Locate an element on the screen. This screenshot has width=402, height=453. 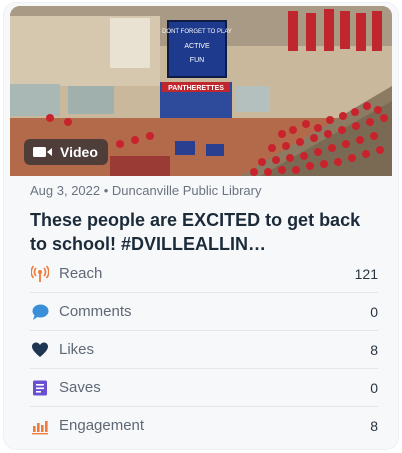
stat-value-comments: 0 is located at coordinates (374, 311).